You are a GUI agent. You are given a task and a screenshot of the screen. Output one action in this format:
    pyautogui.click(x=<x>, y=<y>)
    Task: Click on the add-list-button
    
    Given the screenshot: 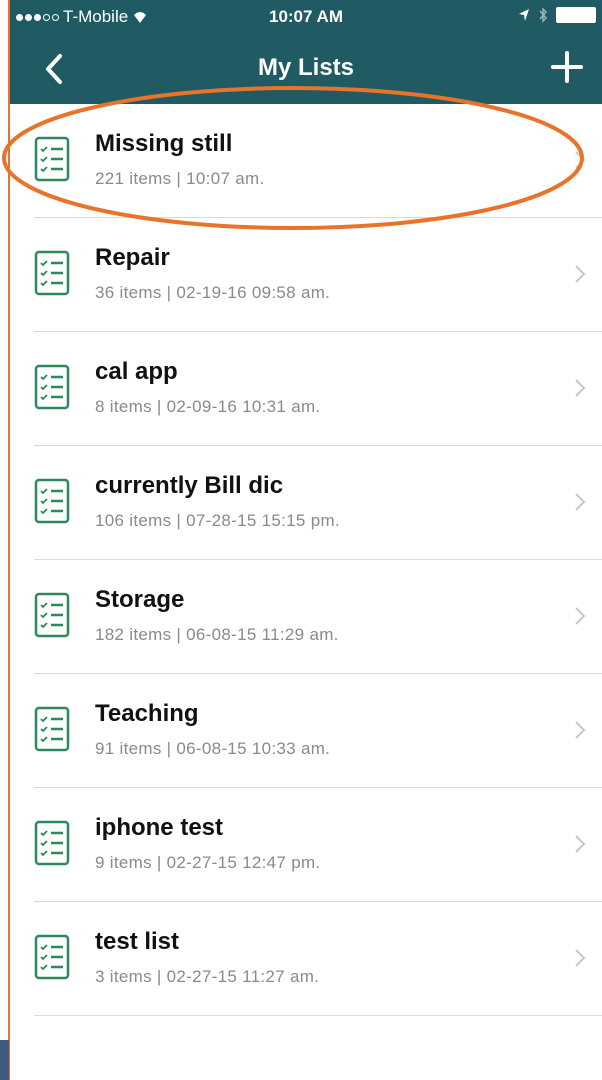 What is the action you would take?
    pyautogui.click(x=567, y=67)
    